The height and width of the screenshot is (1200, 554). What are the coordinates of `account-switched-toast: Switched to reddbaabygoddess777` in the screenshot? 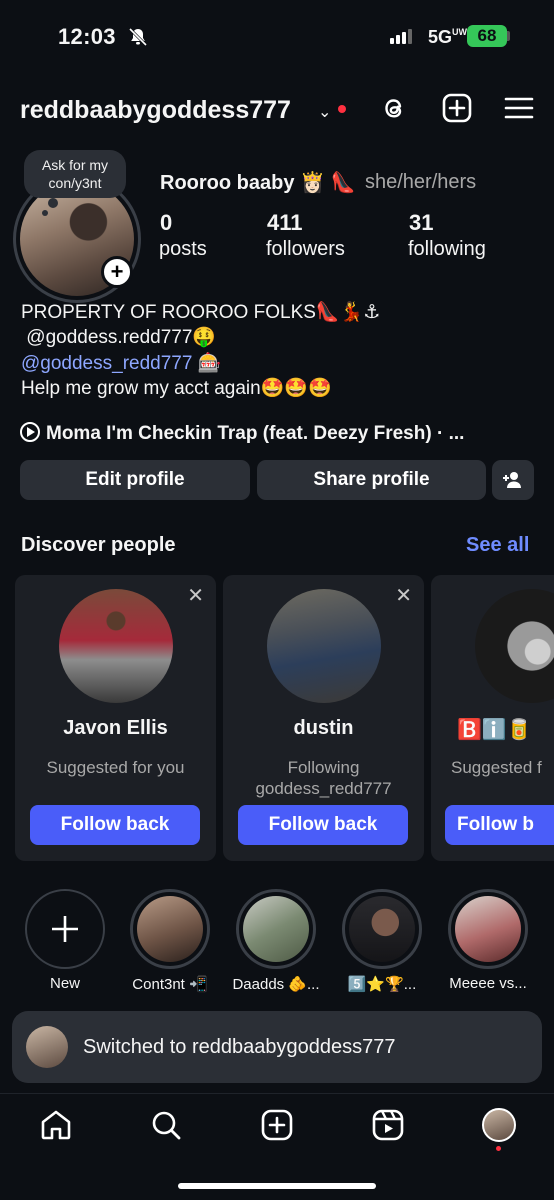 It's located at (277, 1047).